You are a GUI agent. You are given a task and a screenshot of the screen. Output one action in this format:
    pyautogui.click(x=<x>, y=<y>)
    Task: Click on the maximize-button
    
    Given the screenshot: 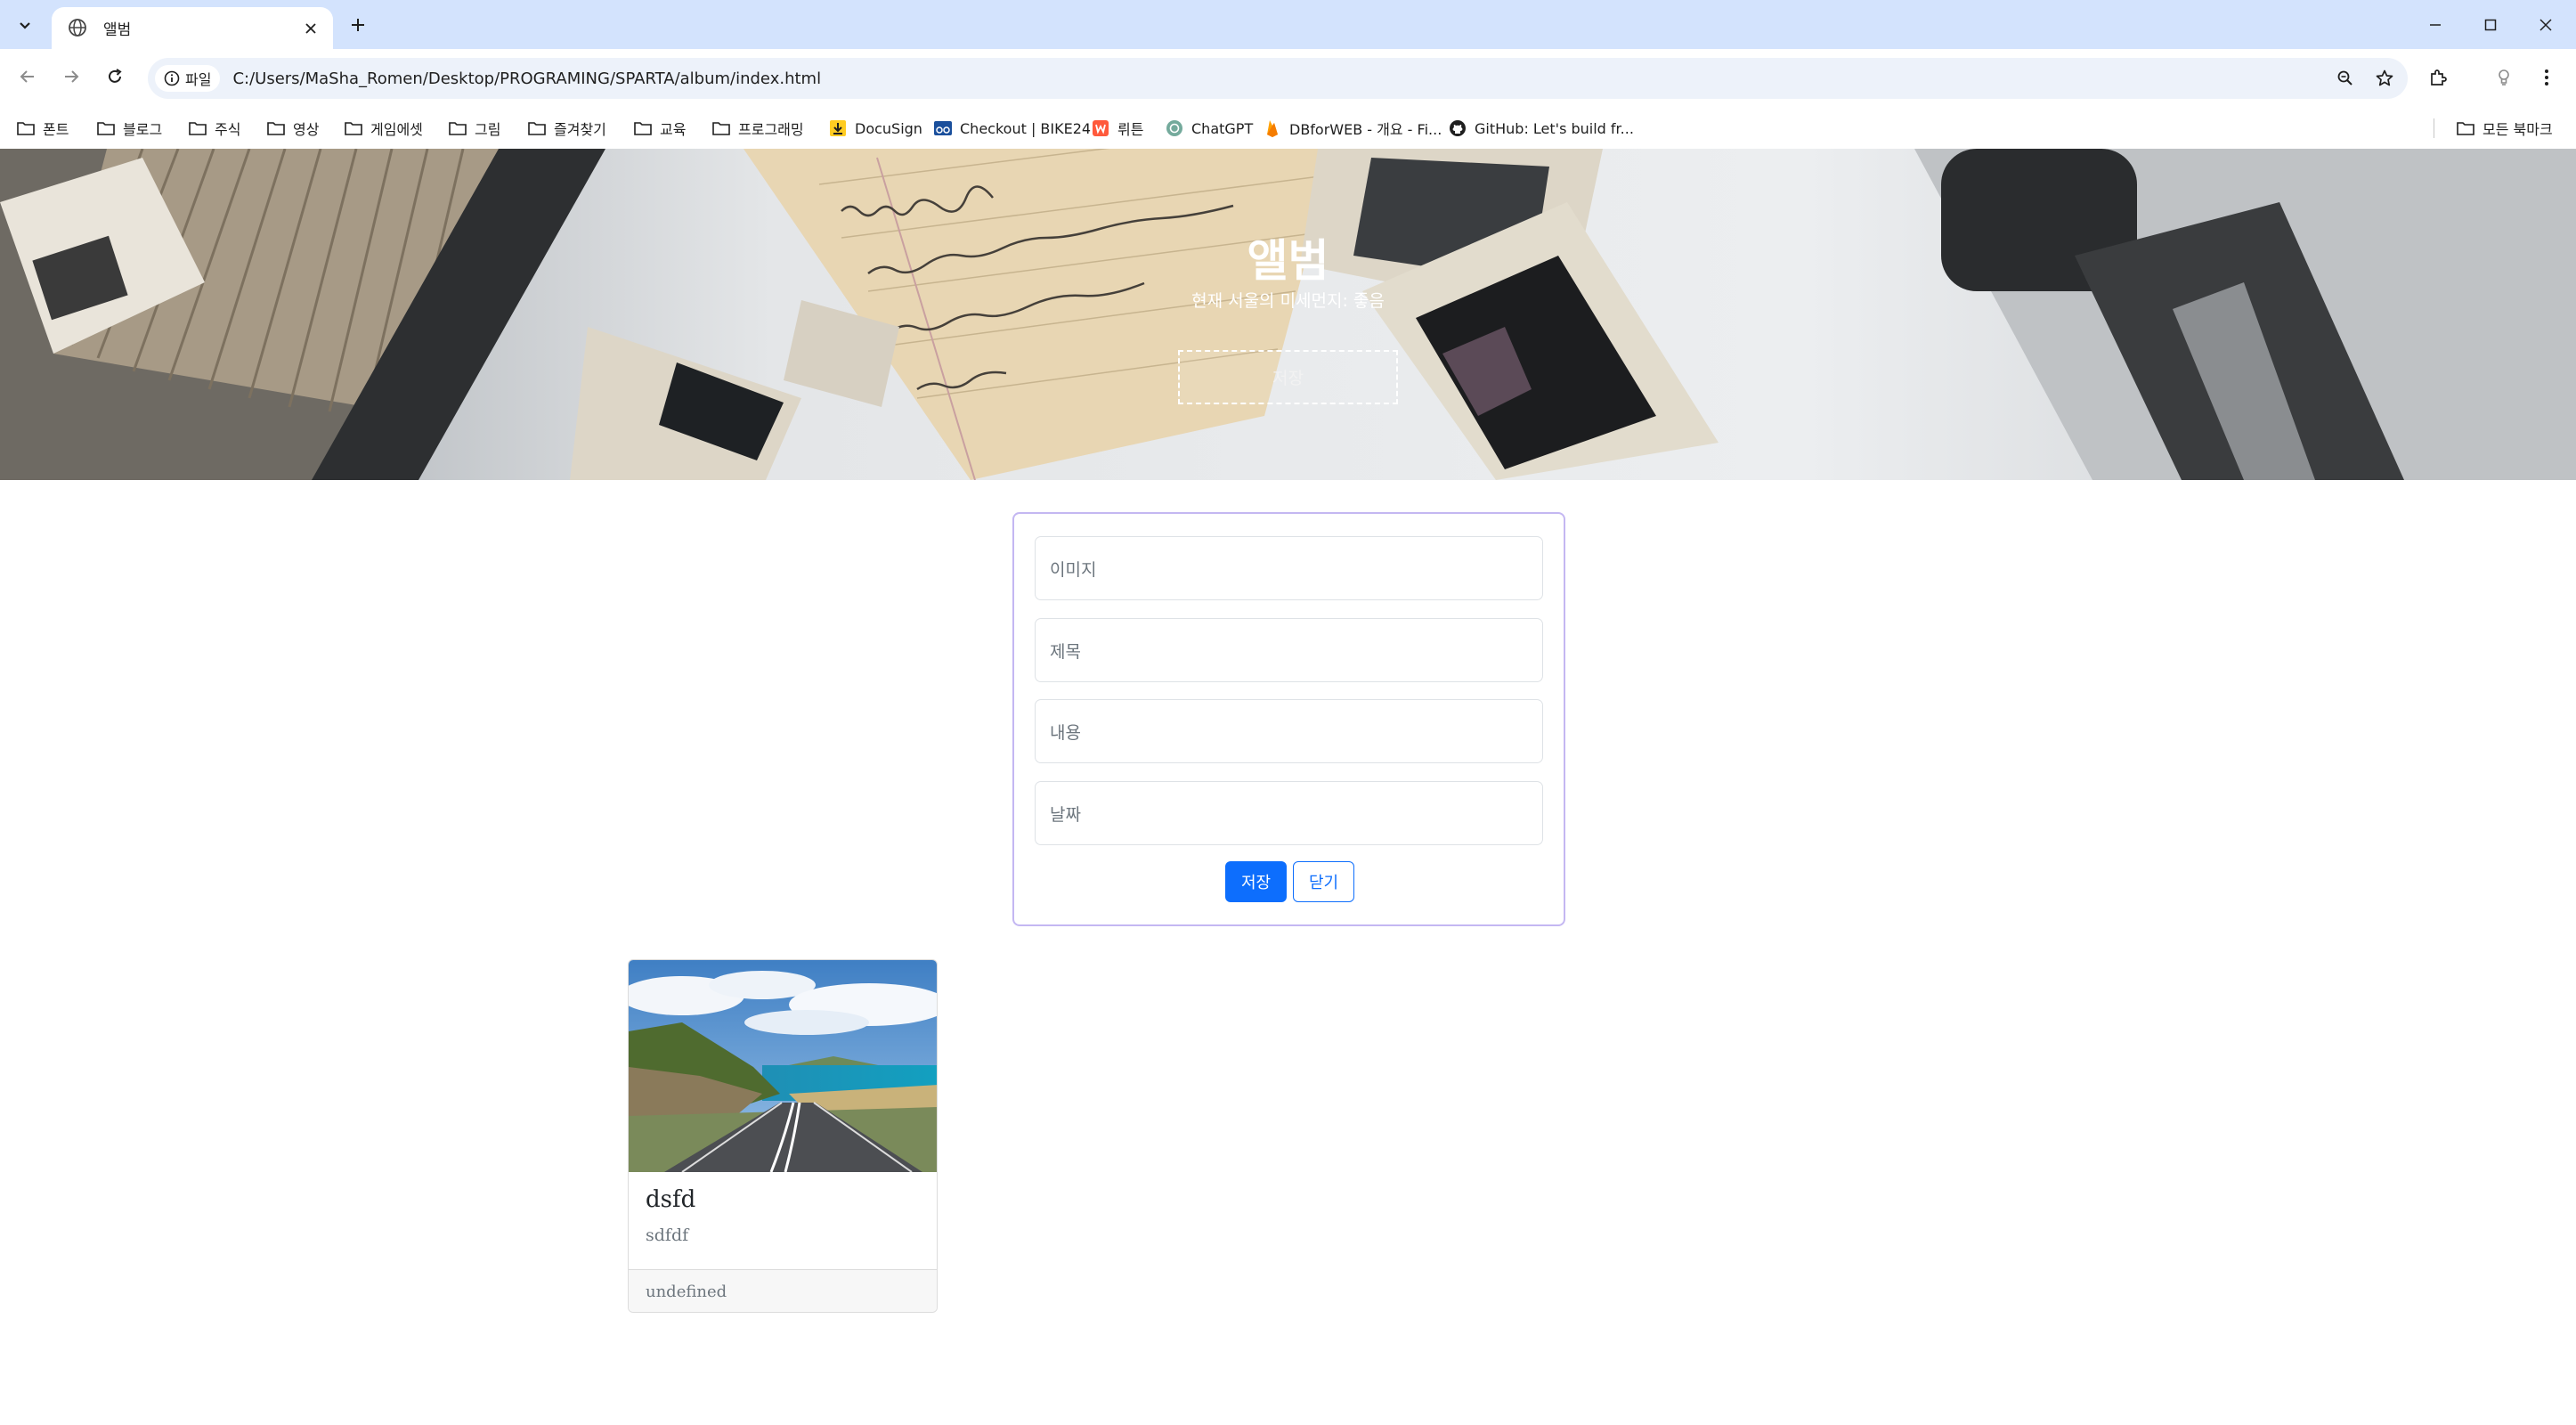 What is the action you would take?
    pyautogui.click(x=2490, y=24)
    